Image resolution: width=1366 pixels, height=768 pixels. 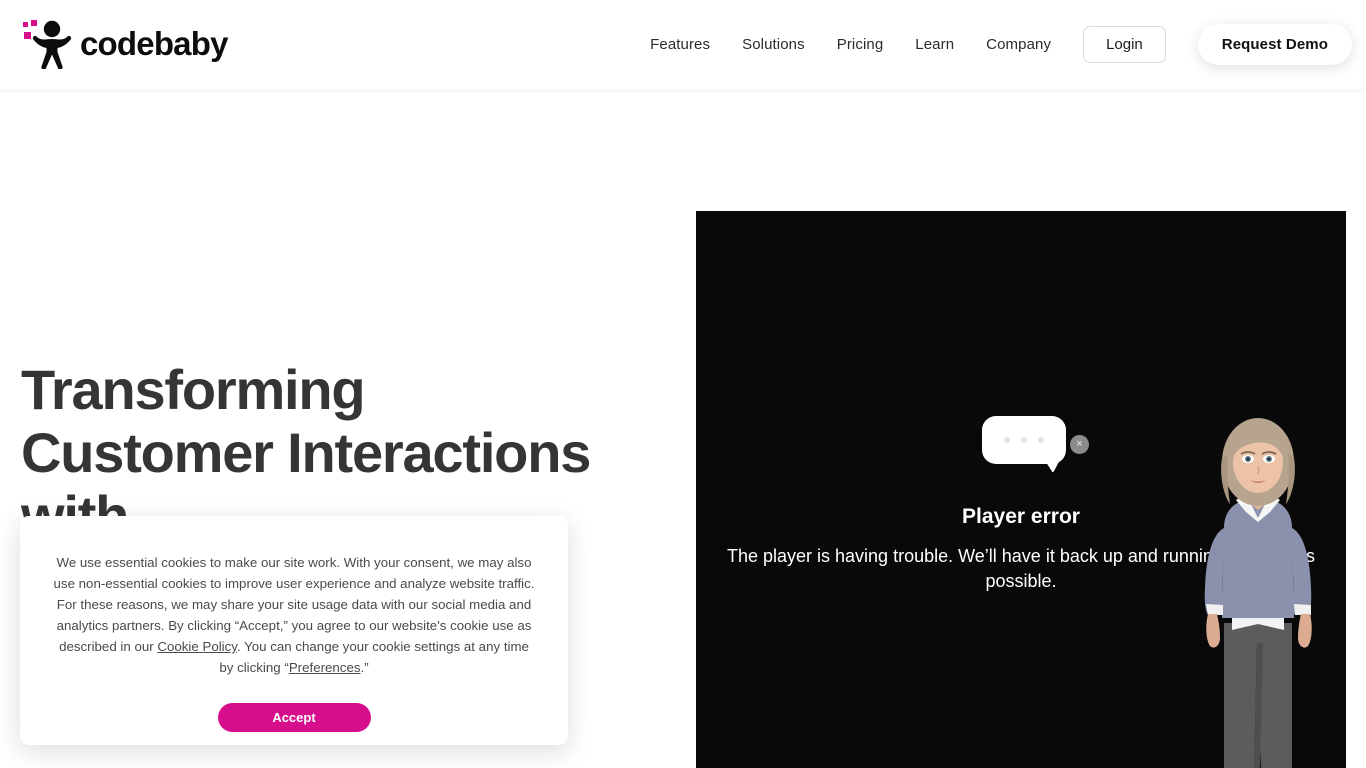 I want to click on codebaby-figure-icon, so click(x=47, y=44).